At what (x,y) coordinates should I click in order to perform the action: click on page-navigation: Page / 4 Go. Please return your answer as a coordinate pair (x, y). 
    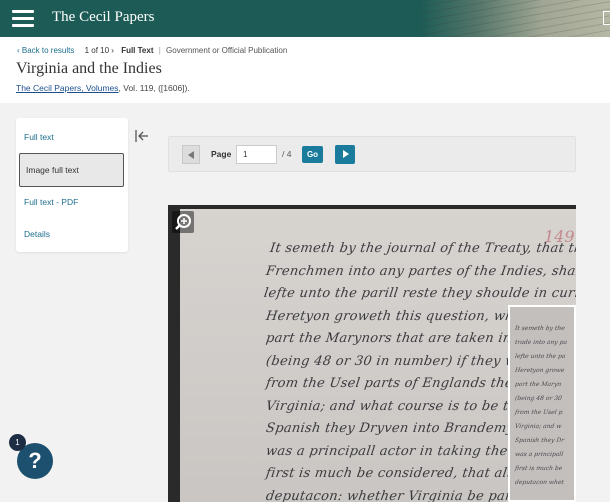
    Looking at the image, I should click on (372, 154).